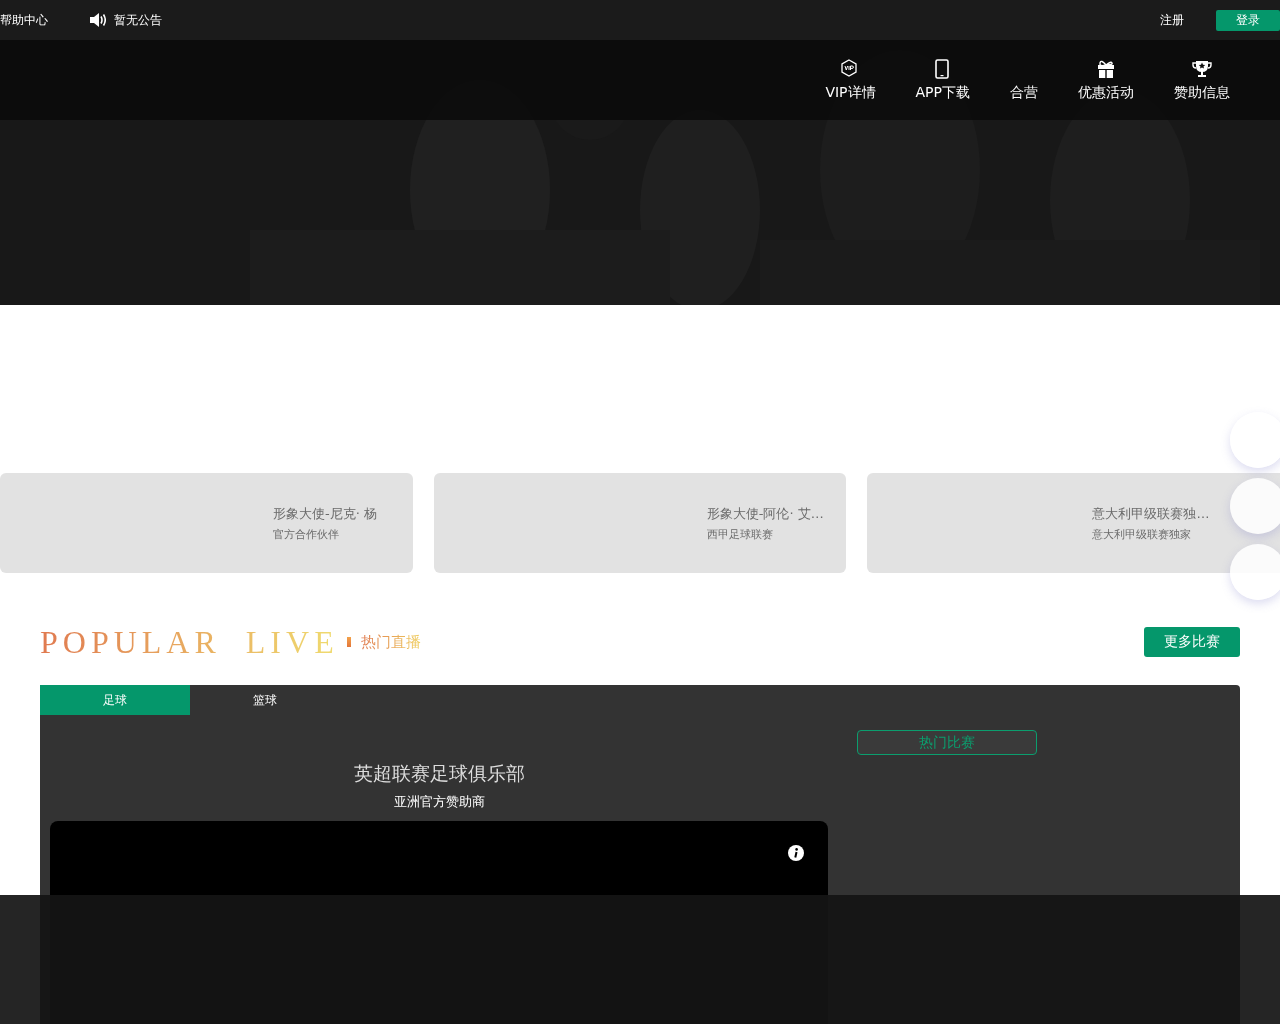 This screenshot has height=1024, width=1280. What do you see at coordinates (439, 802) in the screenshot?
I see `subheadline: 亚洲官方赞助商` at bounding box center [439, 802].